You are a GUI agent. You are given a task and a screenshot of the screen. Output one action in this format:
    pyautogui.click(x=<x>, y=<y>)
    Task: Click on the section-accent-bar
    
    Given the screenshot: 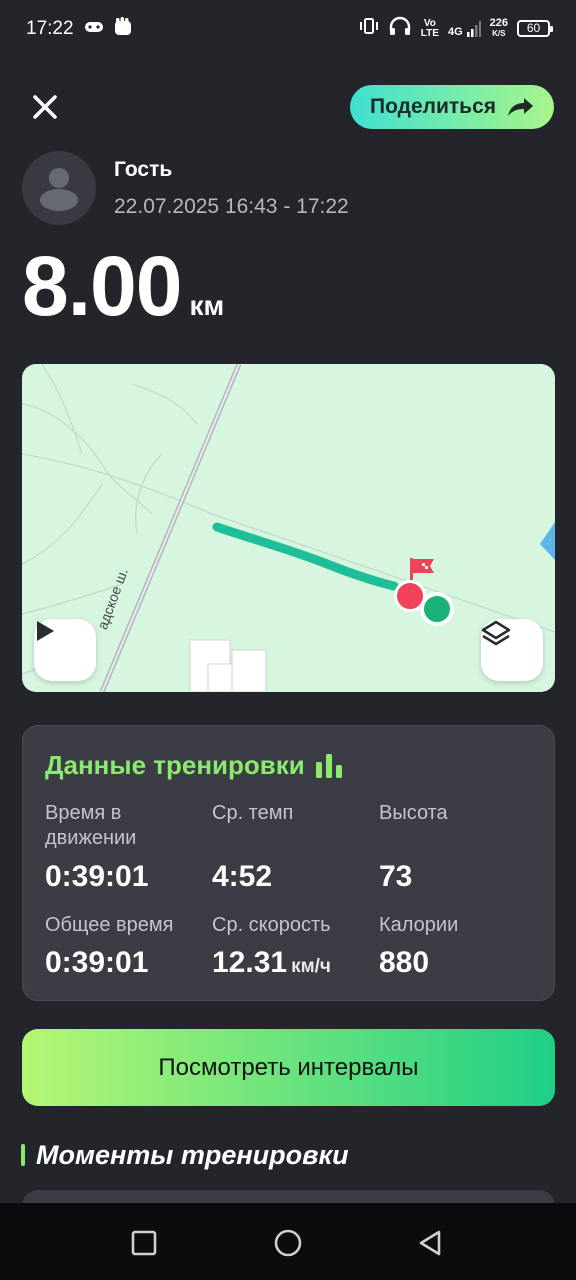 What is the action you would take?
    pyautogui.click(x=23, y=1155)
    